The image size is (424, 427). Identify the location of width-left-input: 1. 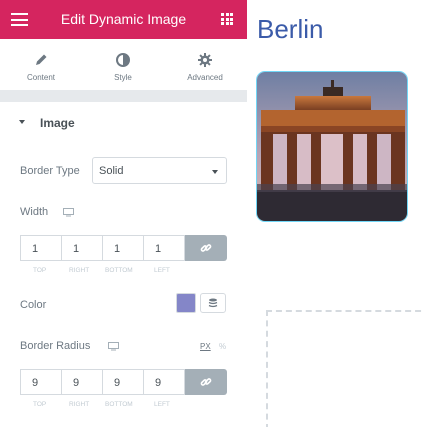
(164, 248).